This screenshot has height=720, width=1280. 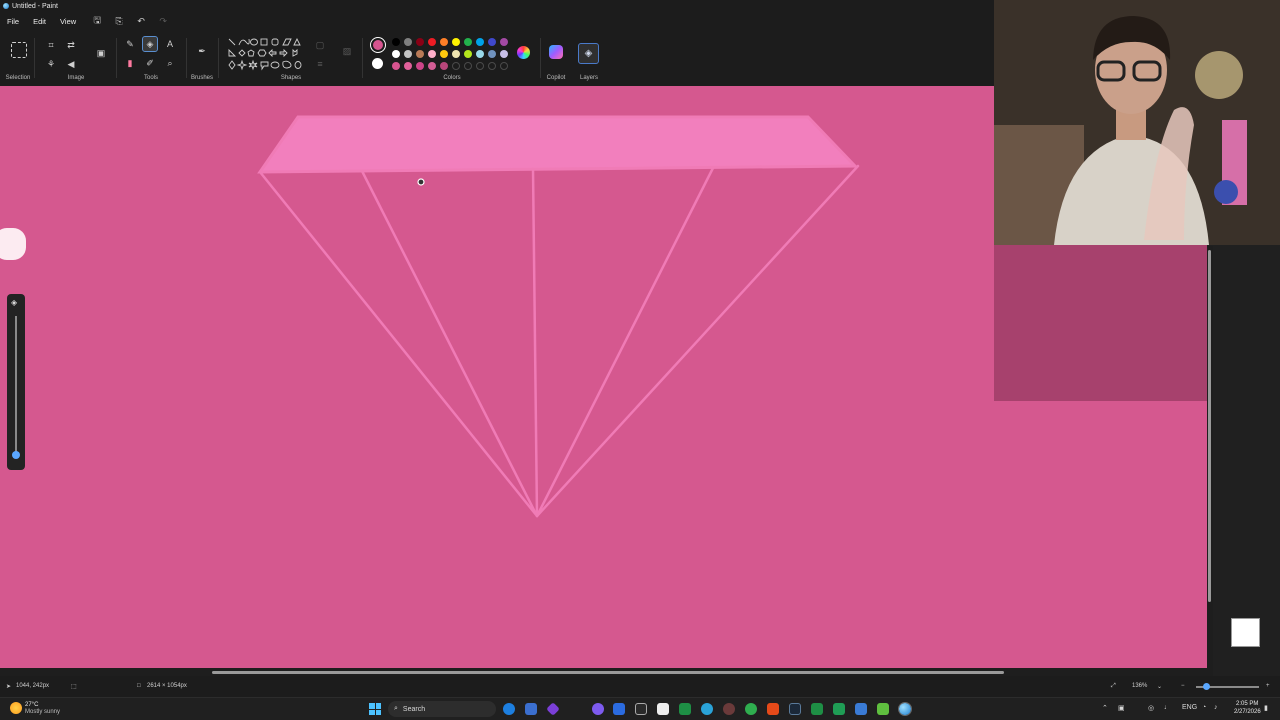 I want to click on share-icon: ⎘, so click(x=119, y=21).